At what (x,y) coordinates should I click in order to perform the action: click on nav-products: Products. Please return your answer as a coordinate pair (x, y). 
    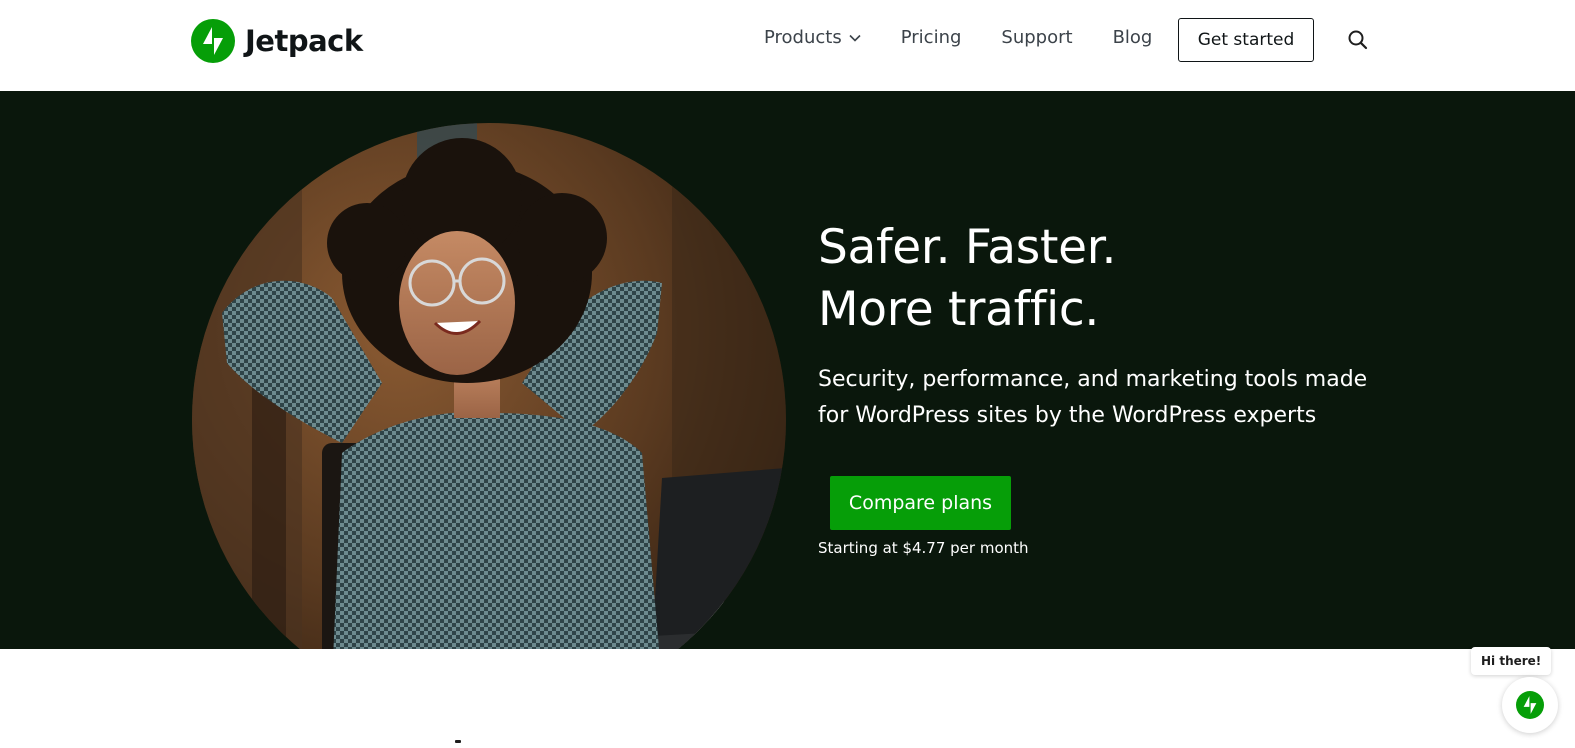
    Looking at the image, I should click on (812, 37).